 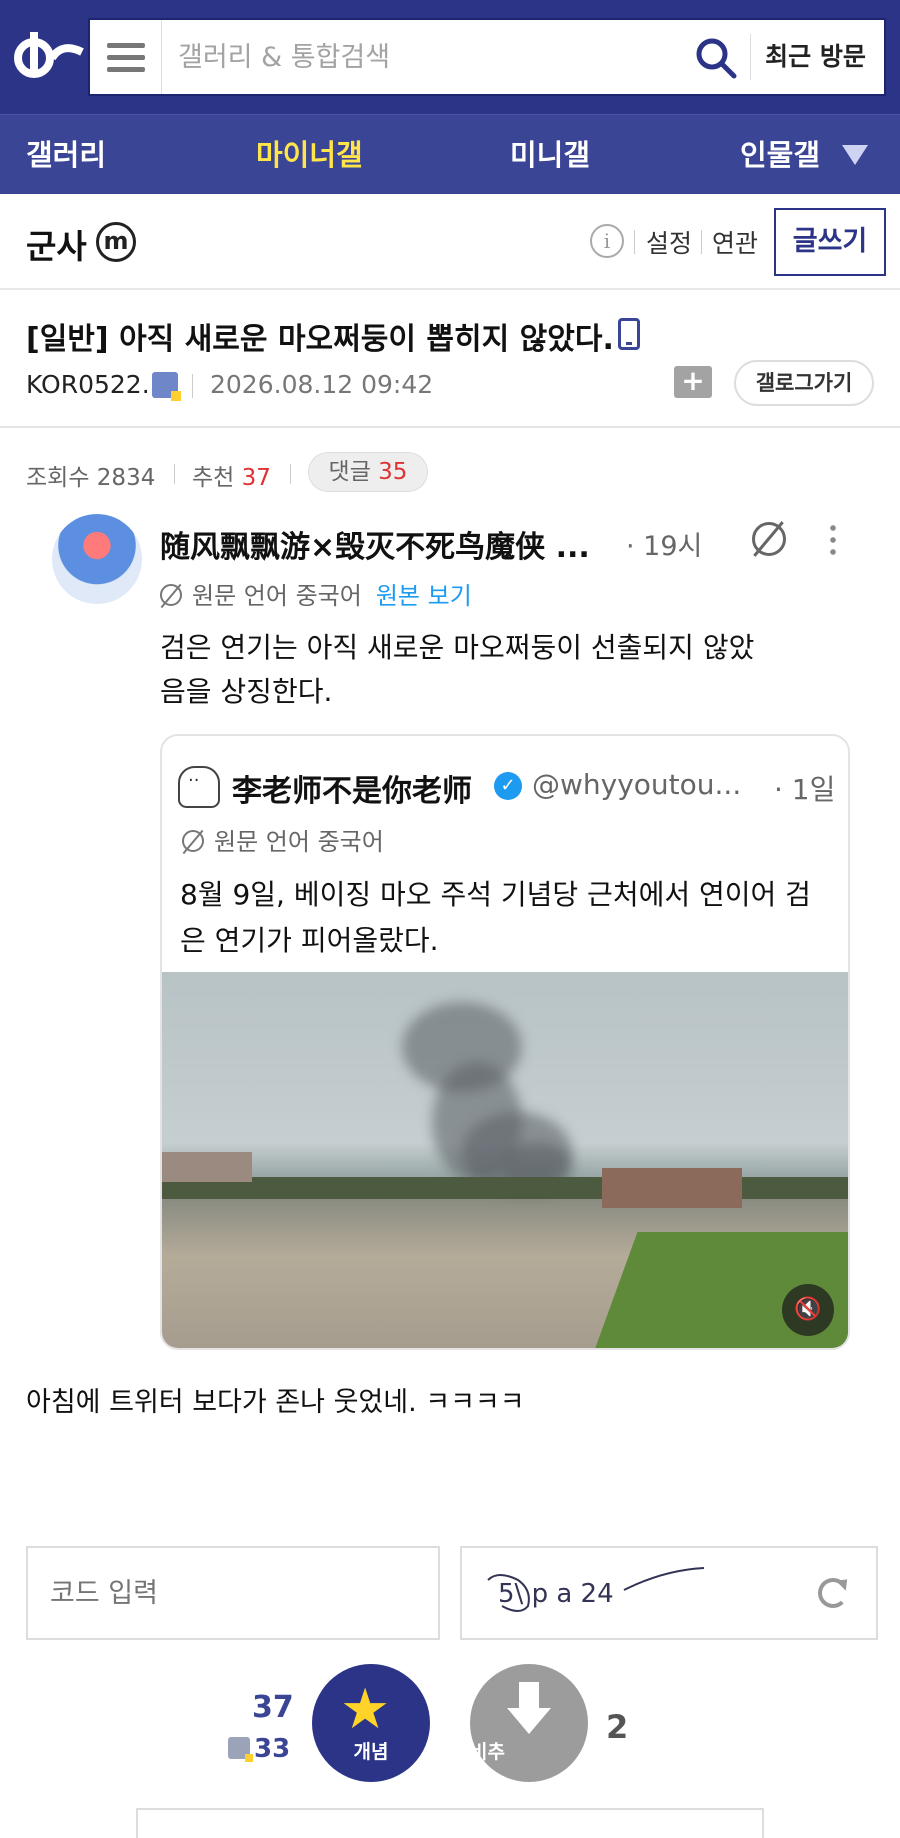 I want to click on menu-button, so click(x=126, y=57).